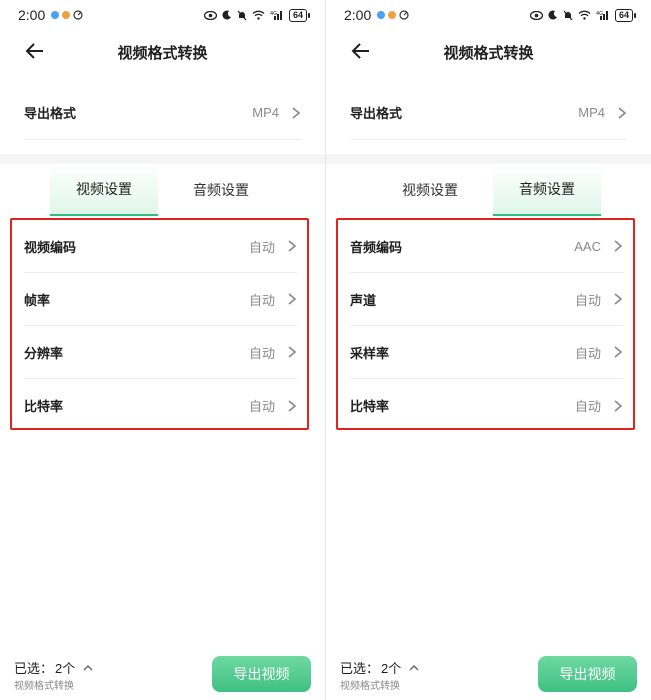  What do you see at coordinates (50, 247) in the screenshot?
I see `setting-label: 视频编码` at bounding box center [50, 247].